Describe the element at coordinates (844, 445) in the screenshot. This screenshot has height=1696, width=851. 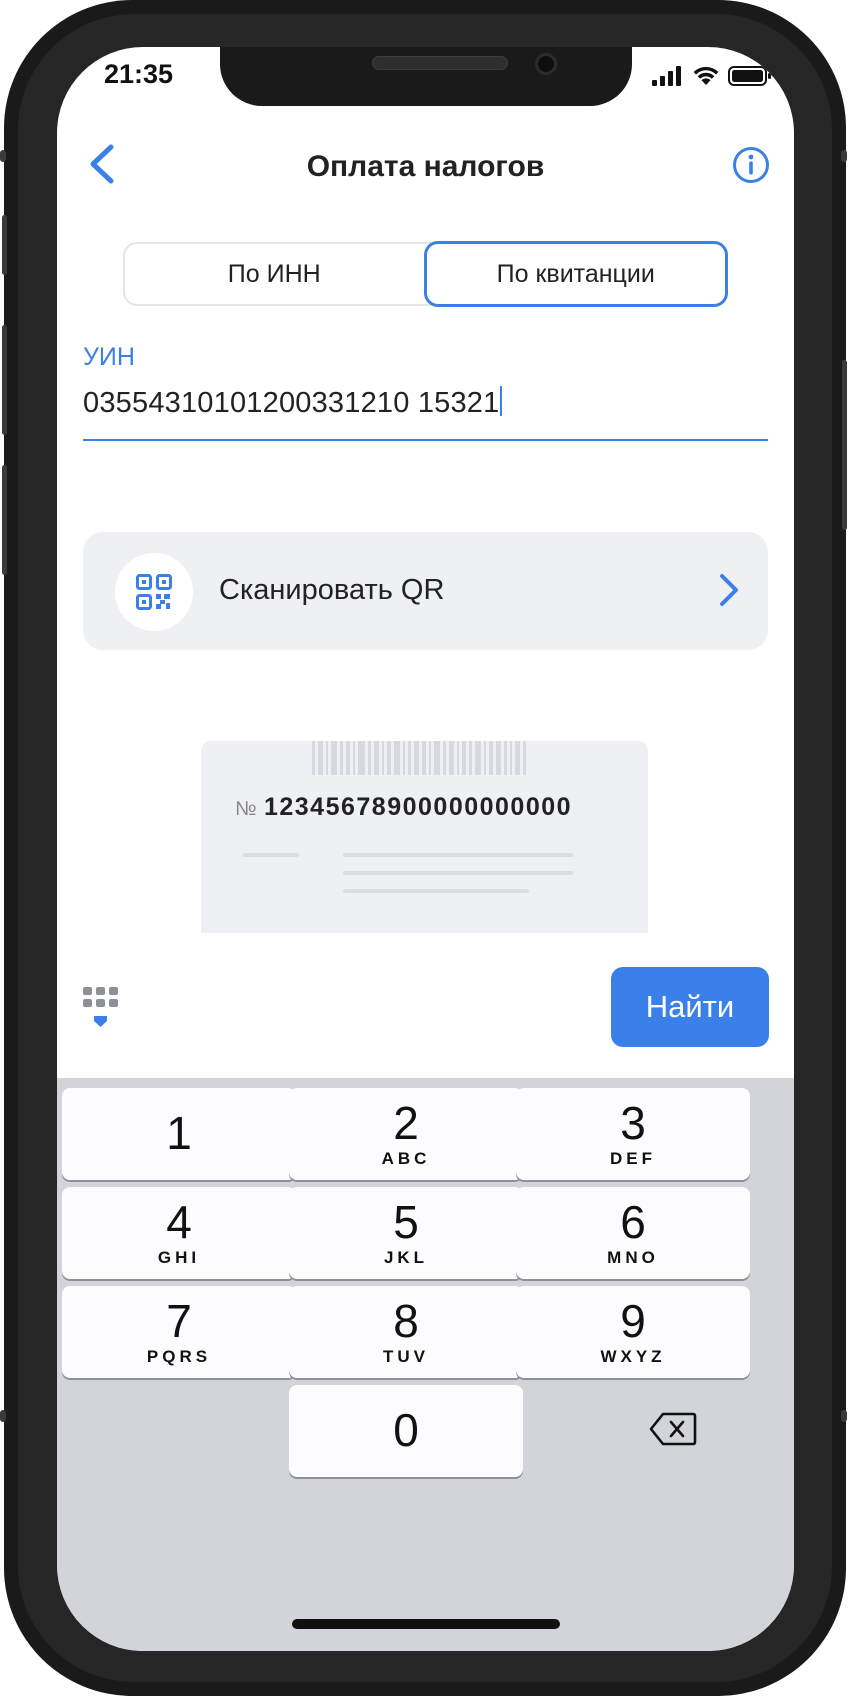
I see `power-button` at that location.